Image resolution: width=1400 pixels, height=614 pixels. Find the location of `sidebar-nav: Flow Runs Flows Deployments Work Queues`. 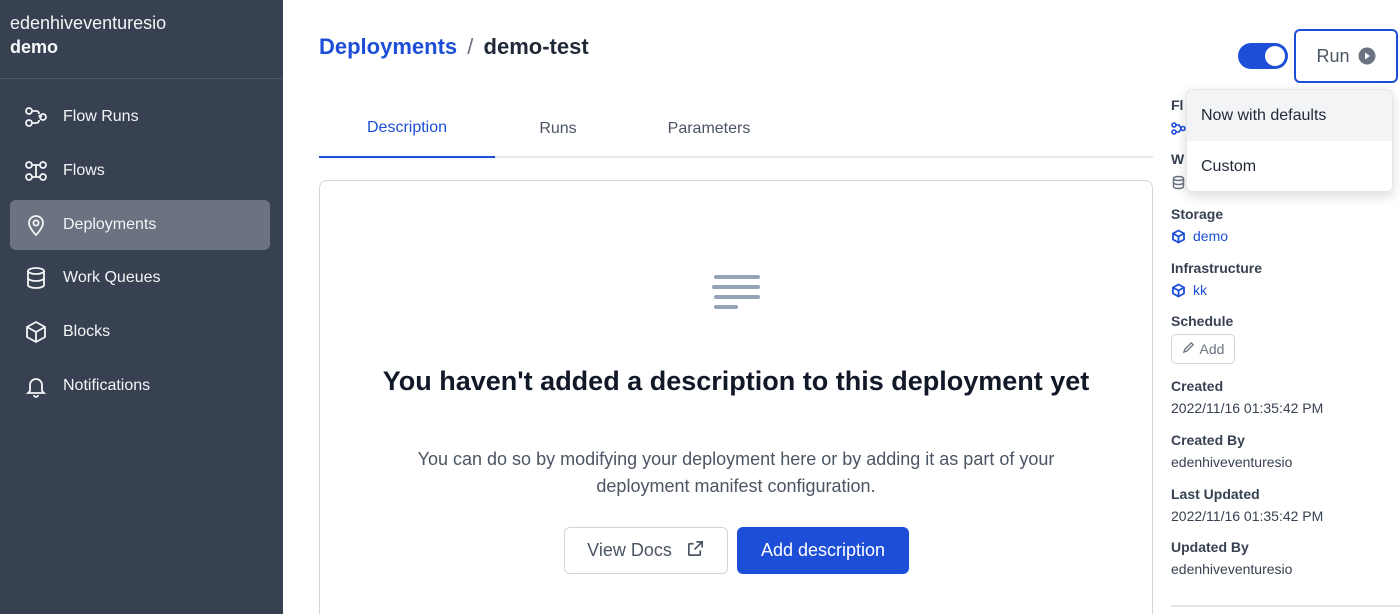

sidebar-nav: Flow Runs Flows Deployments Work Queues is located at coordinates (141, 245).